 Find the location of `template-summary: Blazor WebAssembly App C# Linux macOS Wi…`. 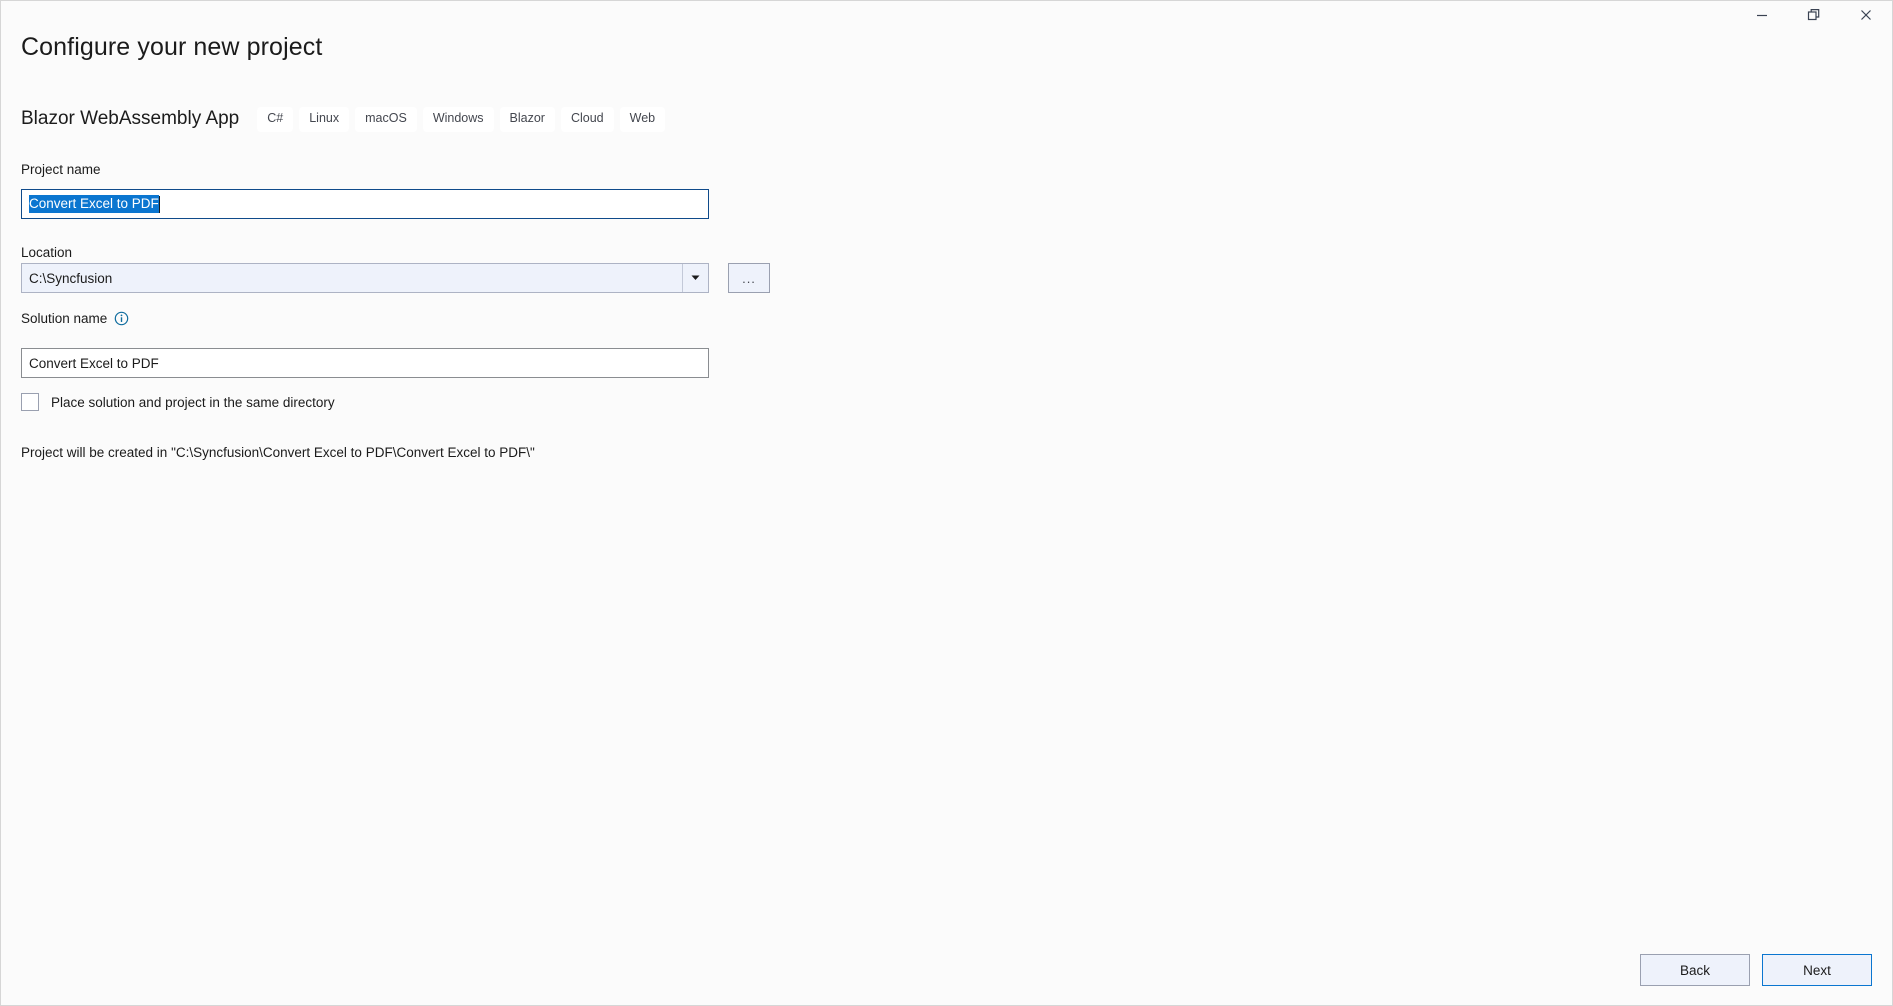

template-summary: Blazor WebAssembly App C# Linux macOS Wi… is located at coordinates (346, 119).